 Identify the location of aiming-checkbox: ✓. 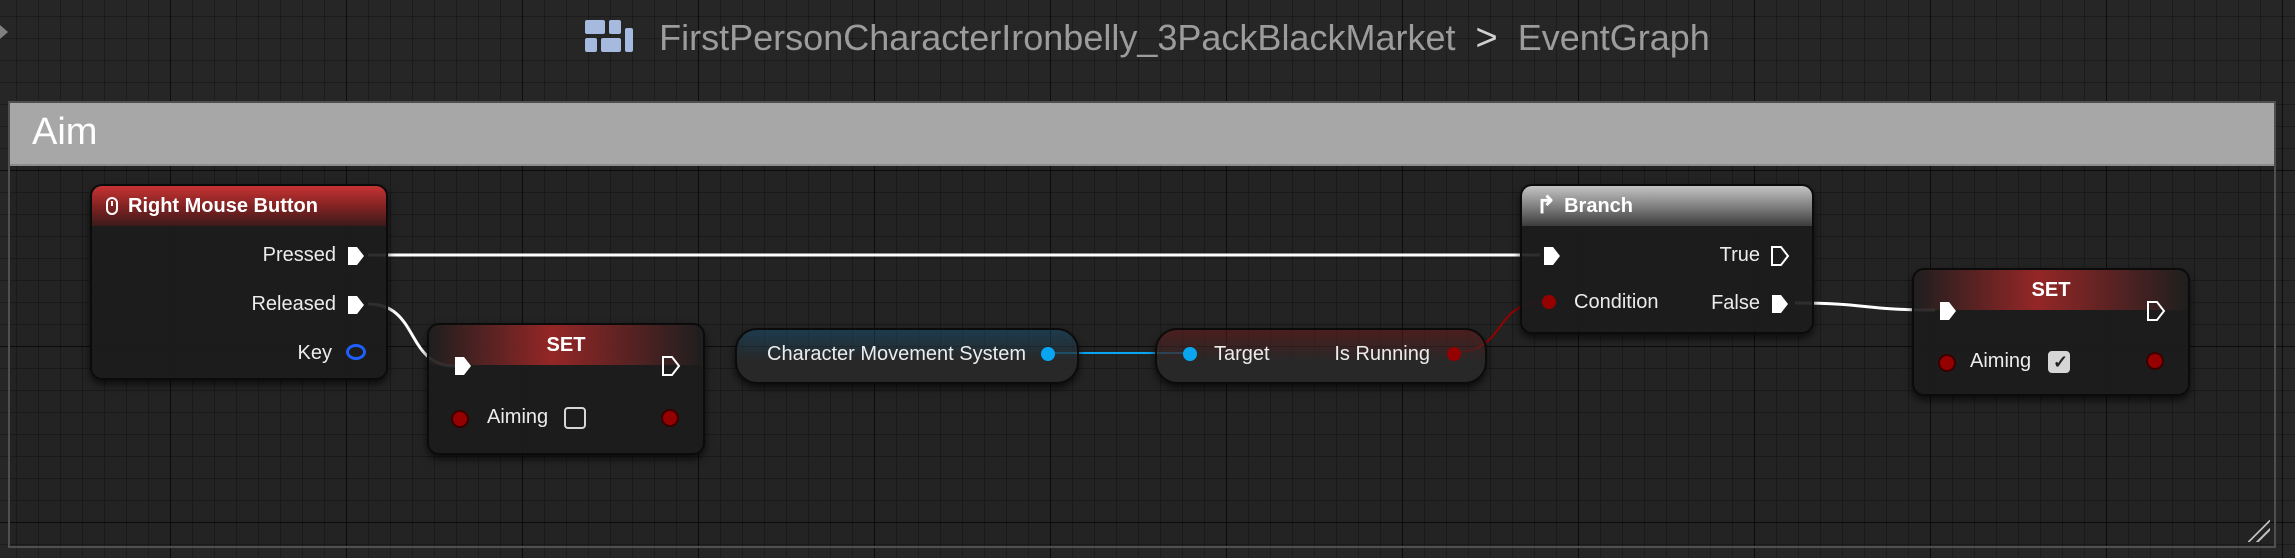
(2059, 362).